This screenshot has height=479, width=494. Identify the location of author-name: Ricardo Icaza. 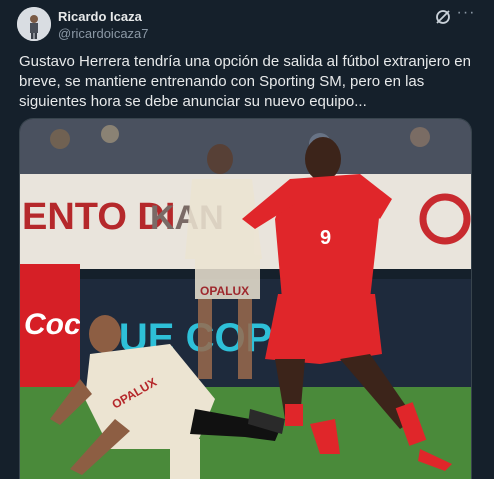
(100, 16).